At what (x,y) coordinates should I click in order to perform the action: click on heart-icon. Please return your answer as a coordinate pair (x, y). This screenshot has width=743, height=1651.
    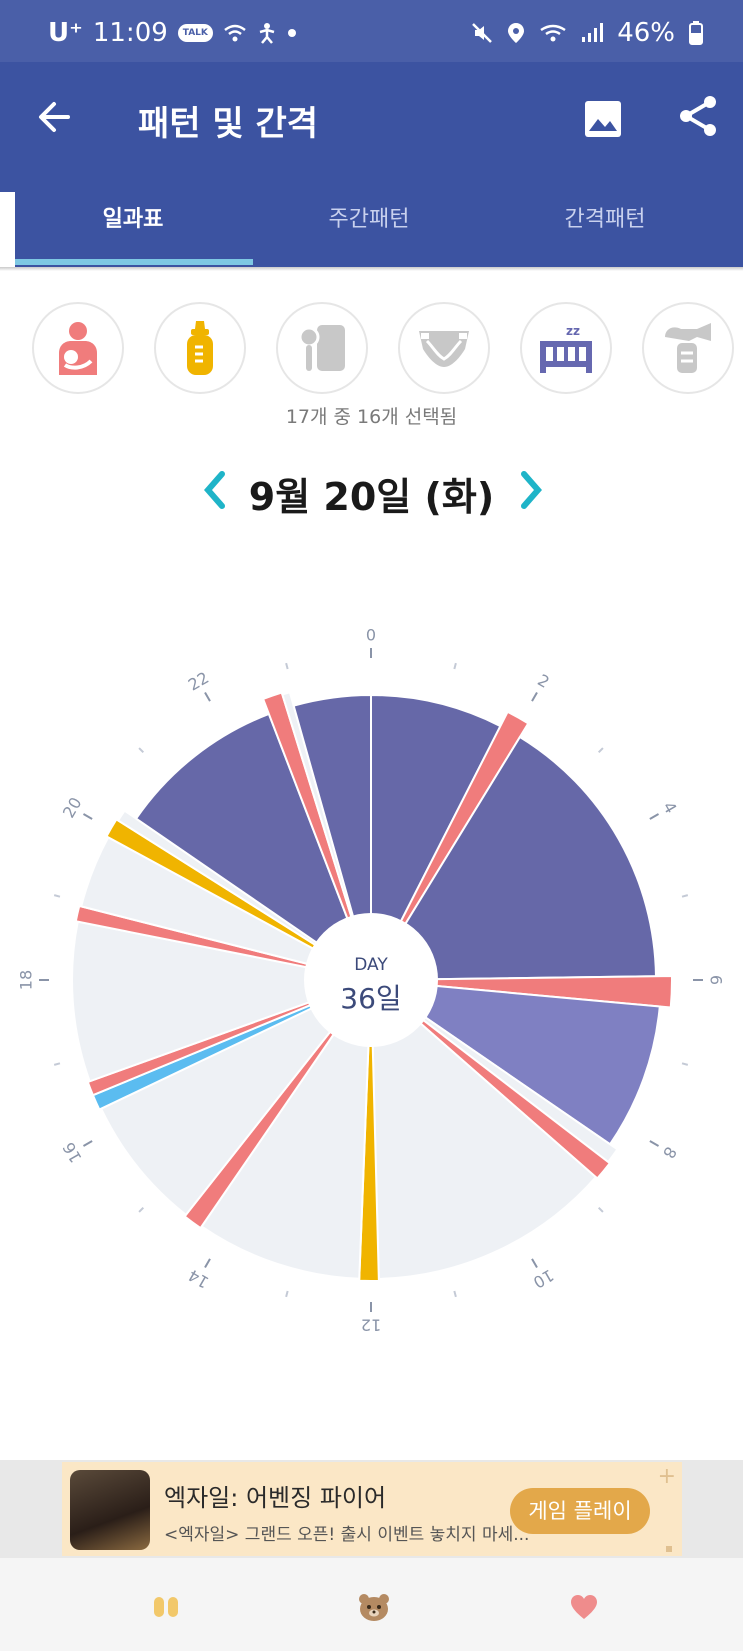
    Looking at the image, I should click on (584, 1607).